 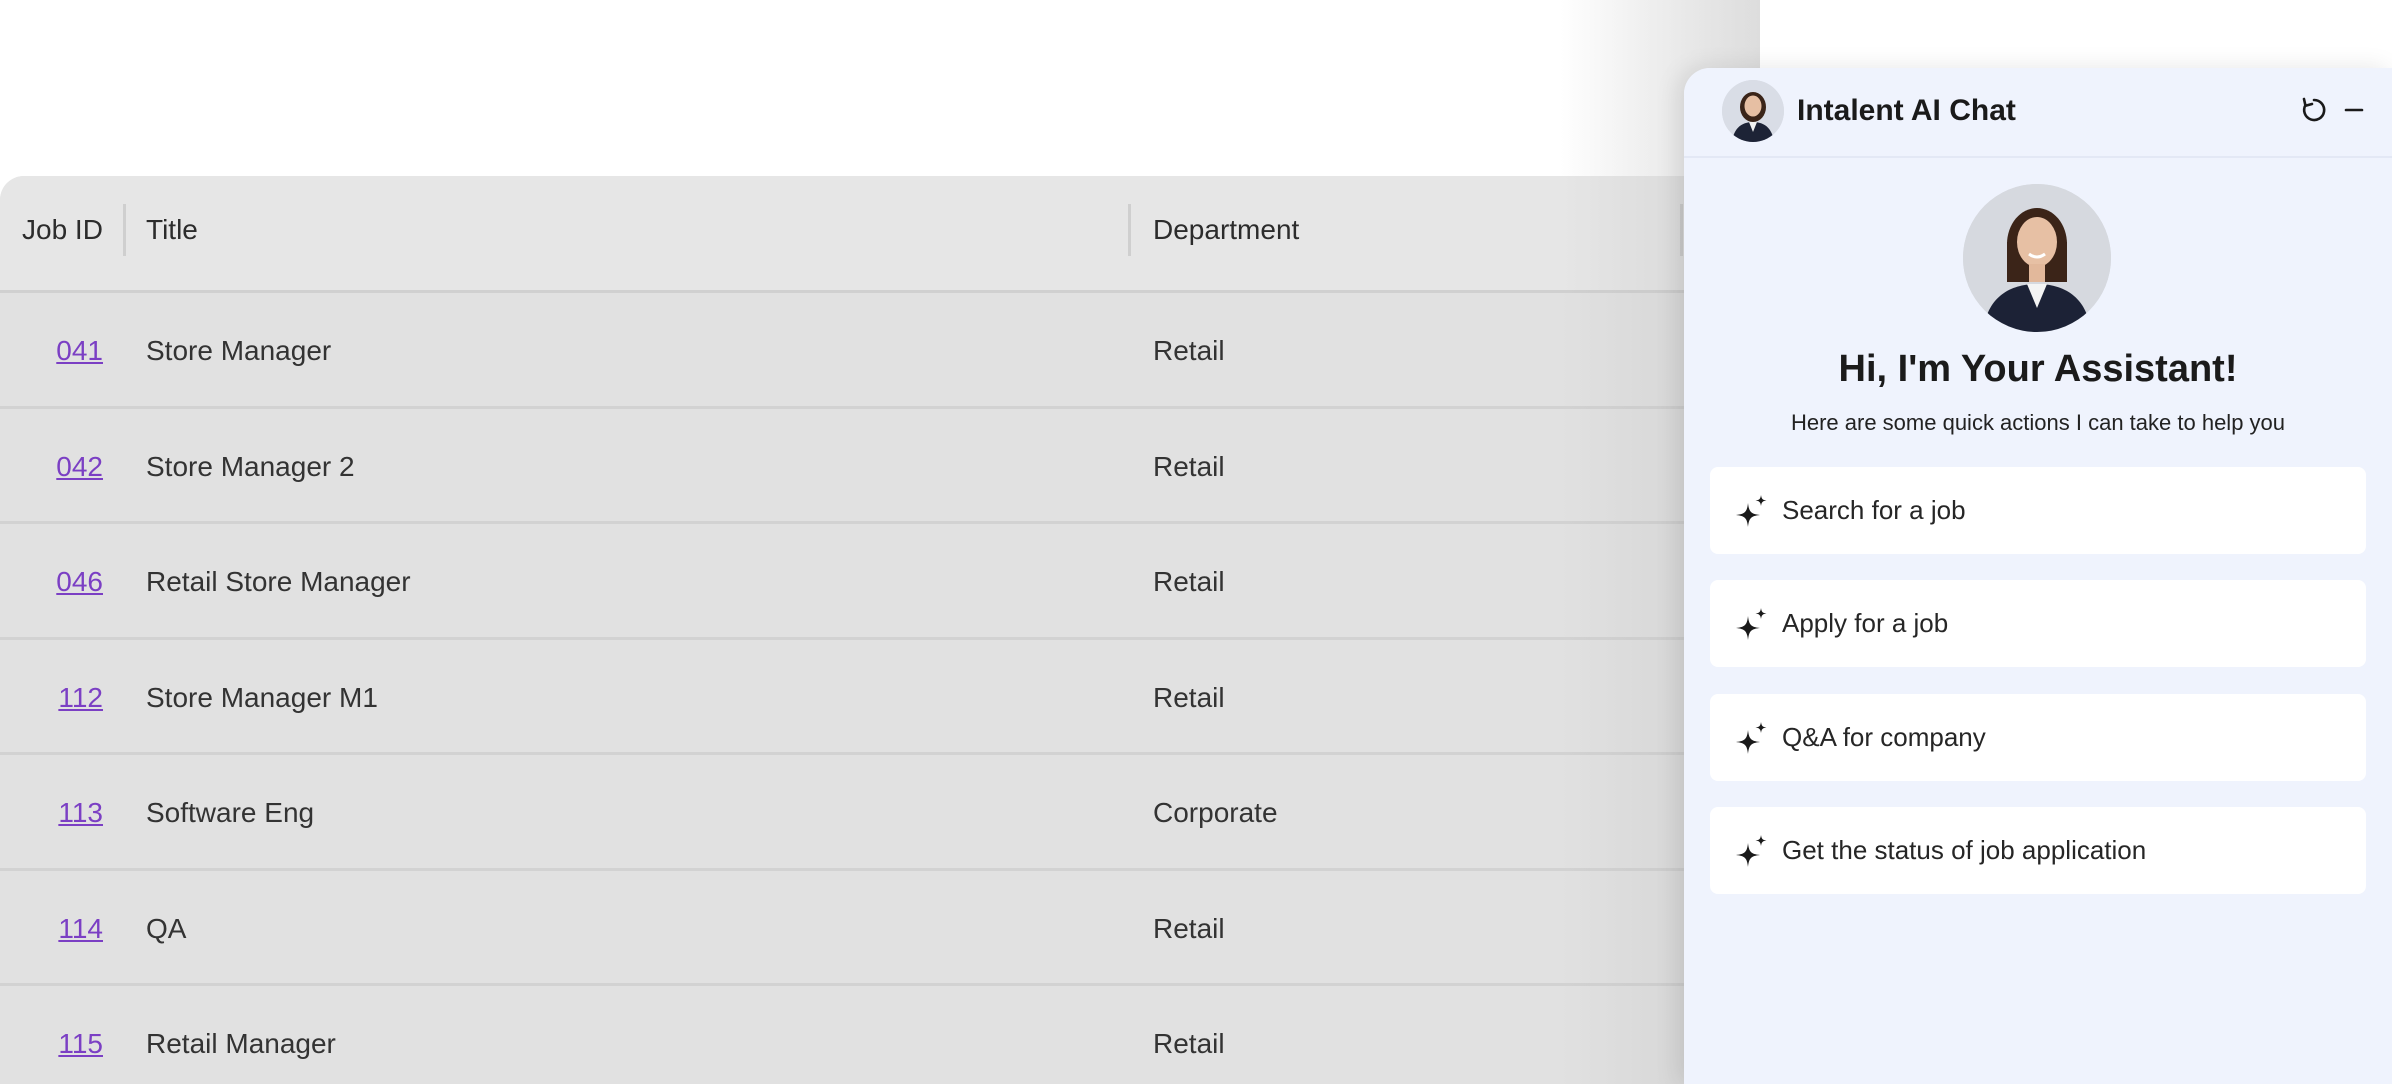 What do you see at coordinates (2037, 258) in the screenshot?
I see `assistant-avatar` at bounding box center [2037, 258].